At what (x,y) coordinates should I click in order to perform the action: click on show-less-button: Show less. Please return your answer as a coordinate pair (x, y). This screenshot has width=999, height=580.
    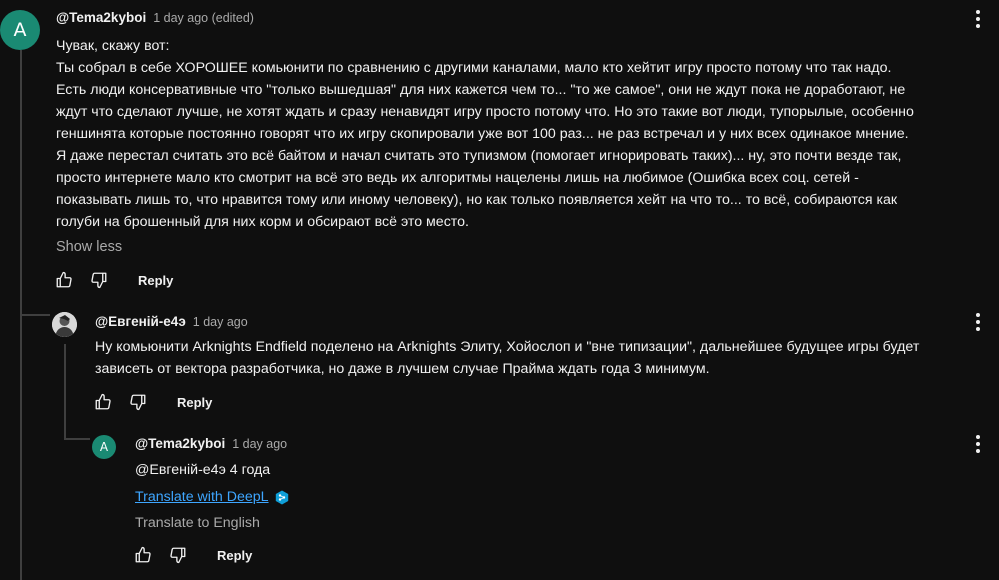
    Looking at the image, I should click on (89, 247).